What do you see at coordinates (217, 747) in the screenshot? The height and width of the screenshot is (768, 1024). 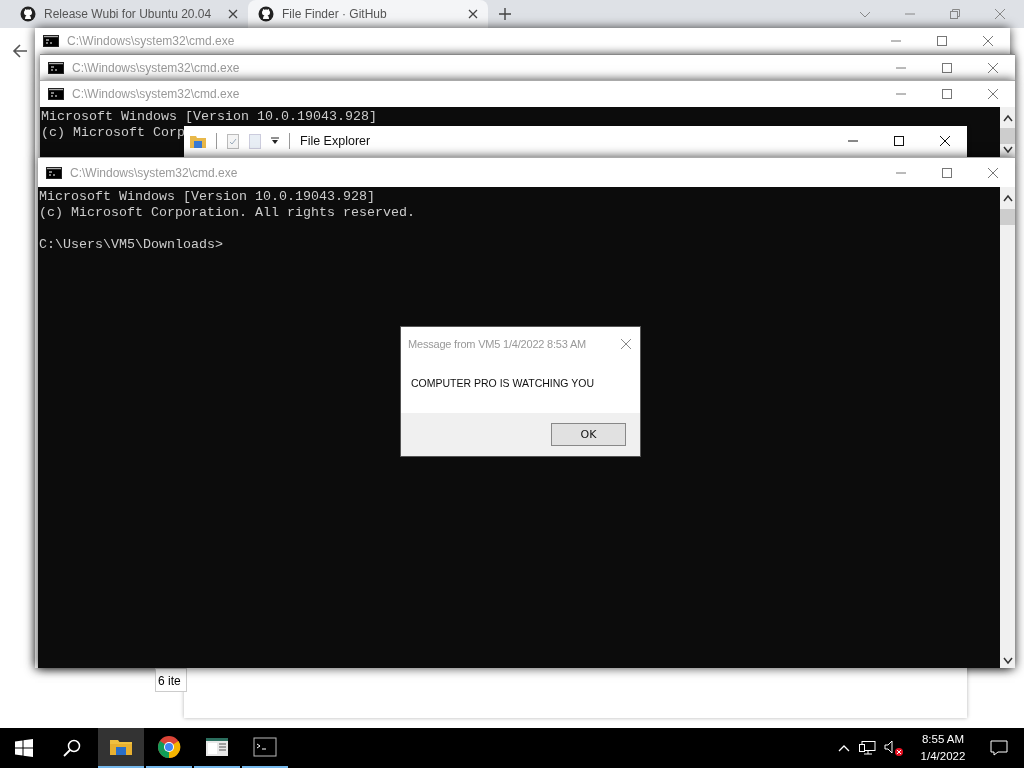 I see `document-window-icon` at bounding box center [217, 747].